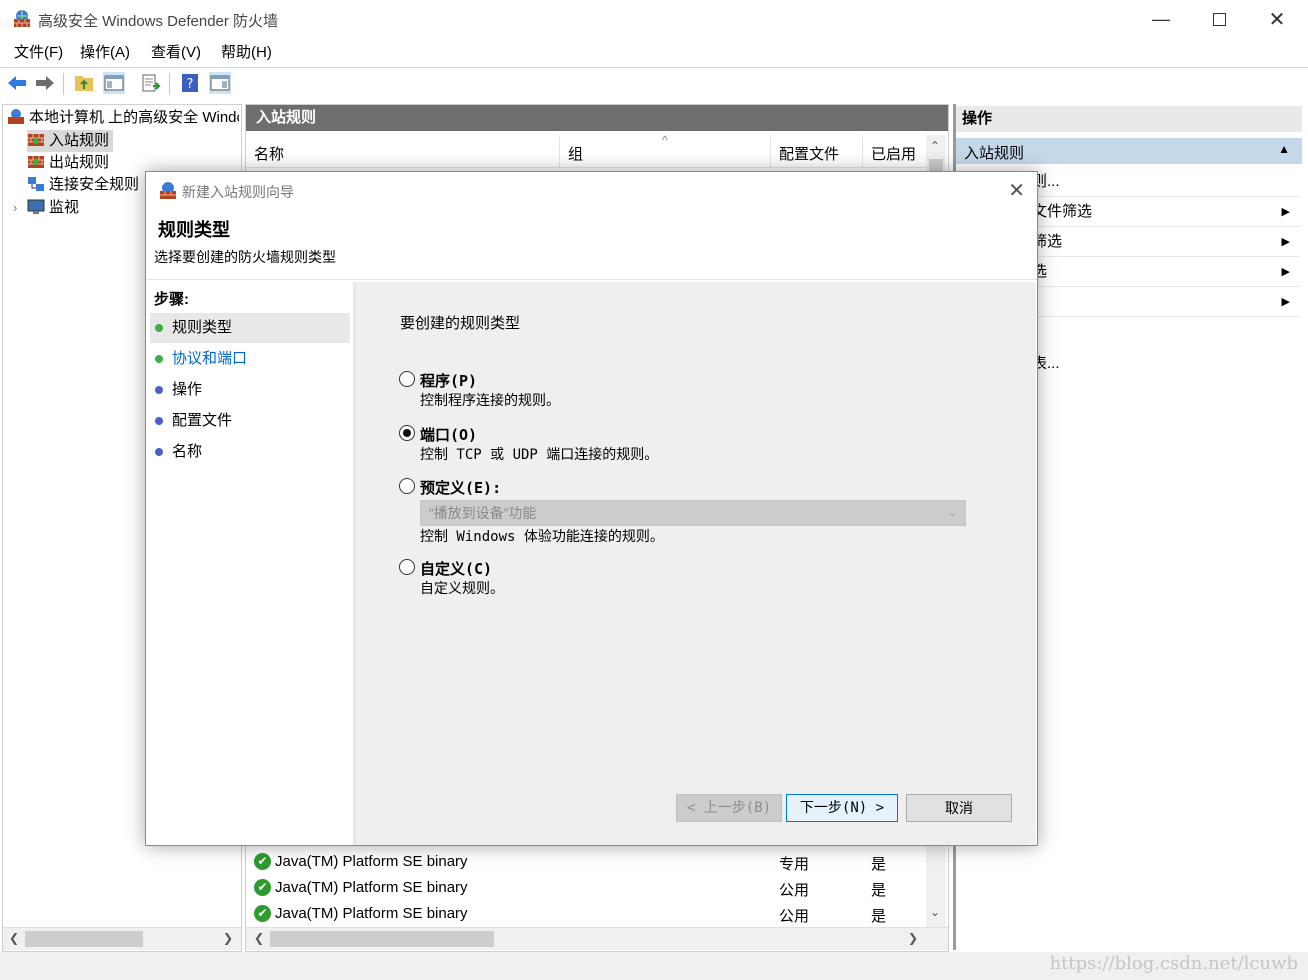 This screenshot has width=1308, height=980. I want to click on tree-item-label: 连接安全规则, so click(94, 184).